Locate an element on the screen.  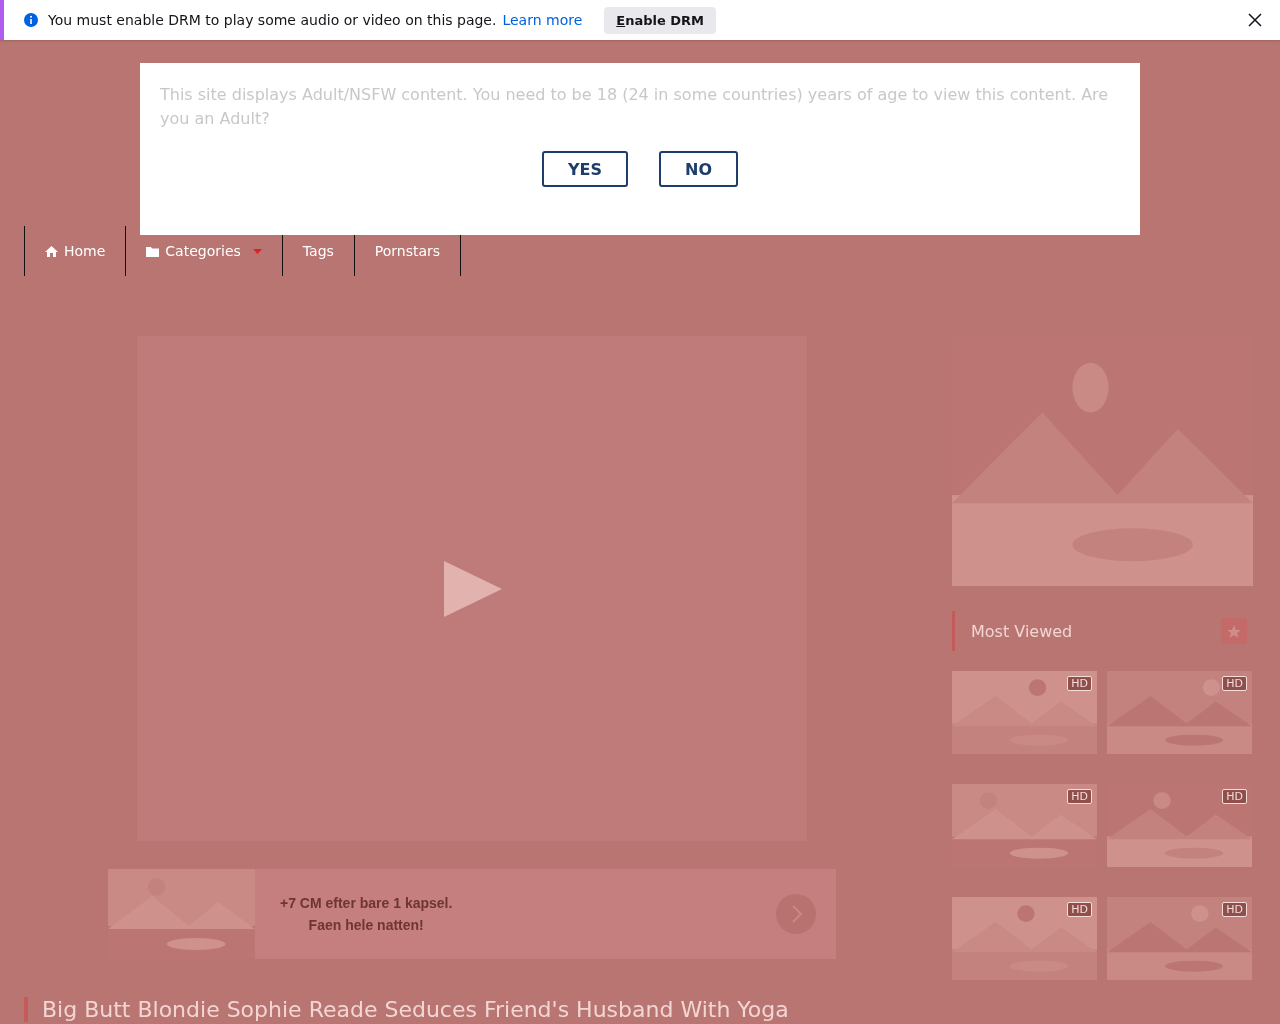
nav-item: Home is located at coordinates (75, 251).